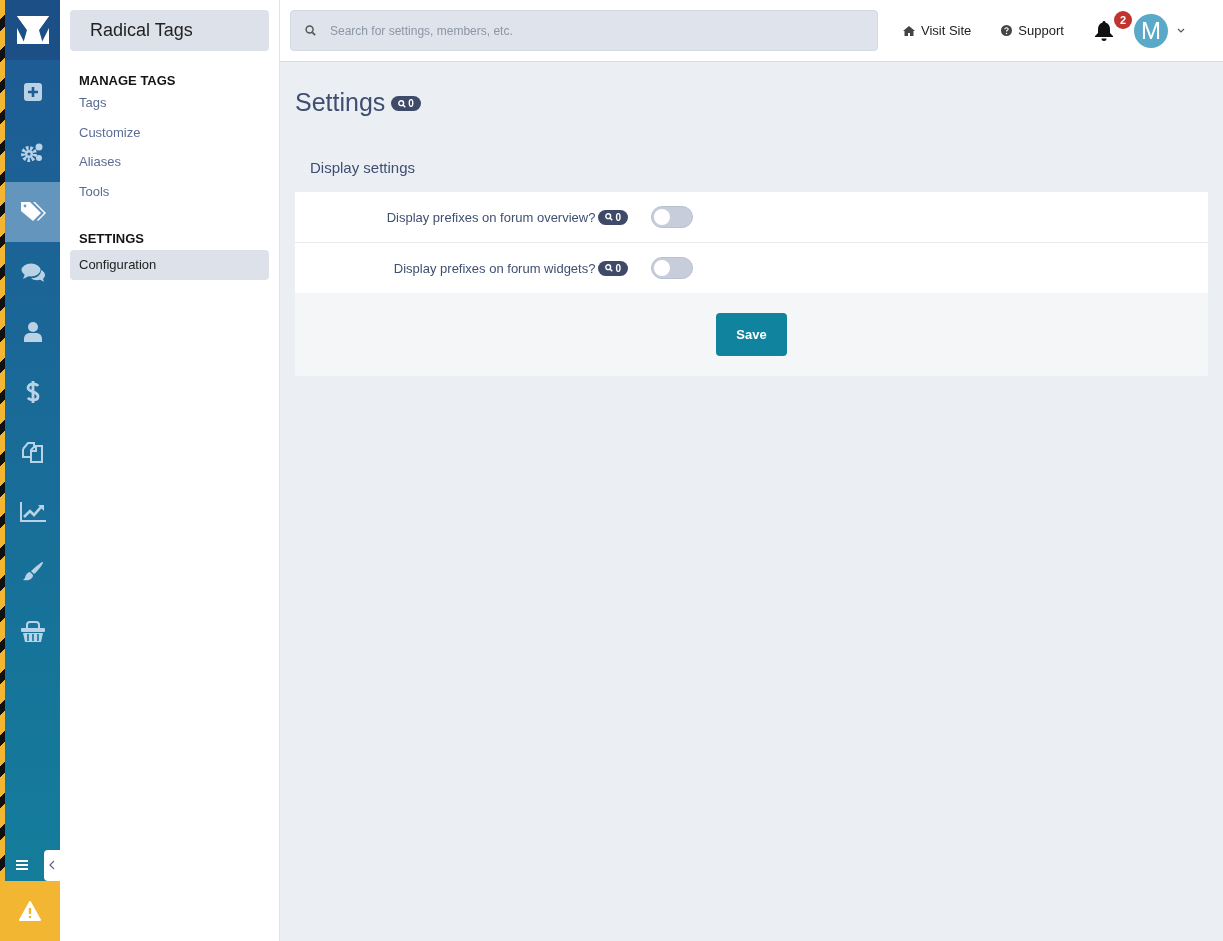 This screenshot has height=941, width=1223. I want to click on sidebar-item: Tags, so click(169, 103).